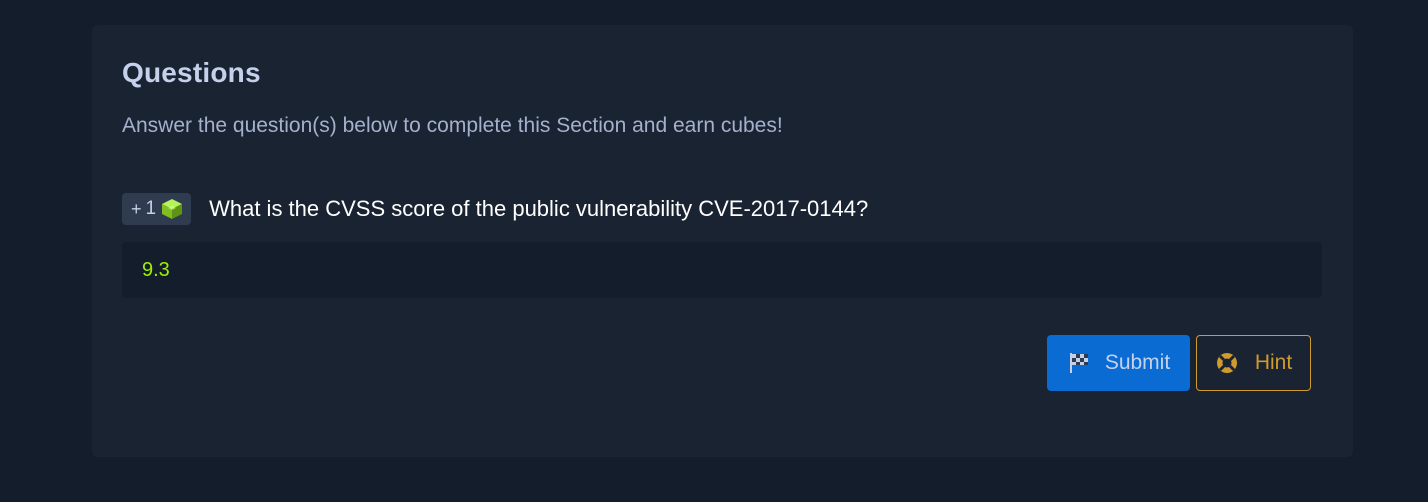  Describe the element at coordinates (191, 72) in the screenshot. I see `section-title: Questions` at that location.